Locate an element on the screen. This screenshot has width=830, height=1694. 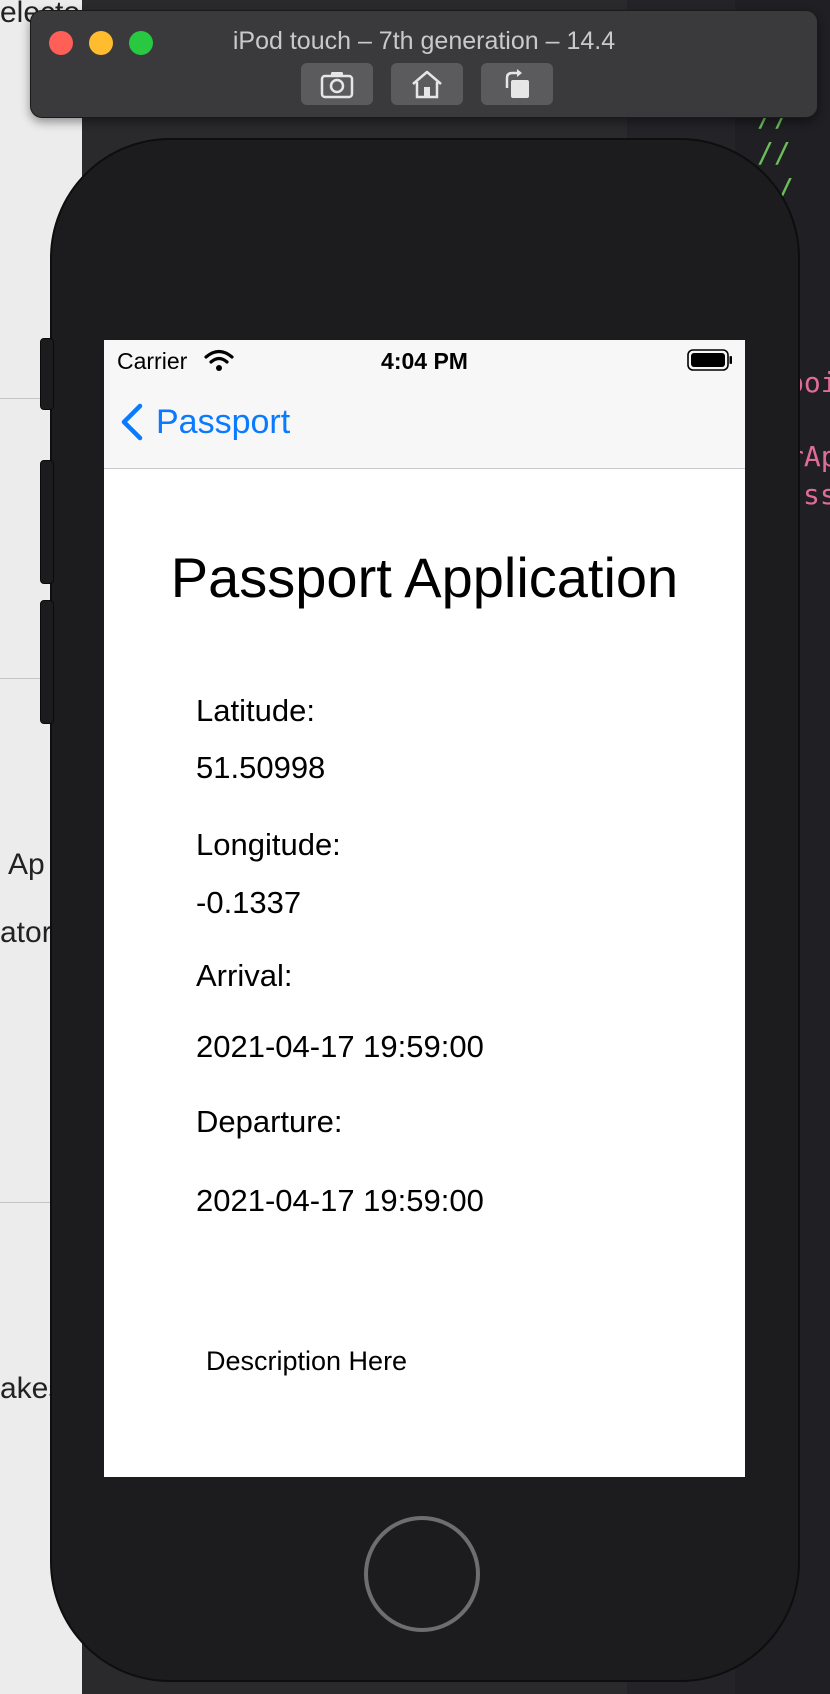
latitude-value: 51.50998 is located at coordinates (261, 767).